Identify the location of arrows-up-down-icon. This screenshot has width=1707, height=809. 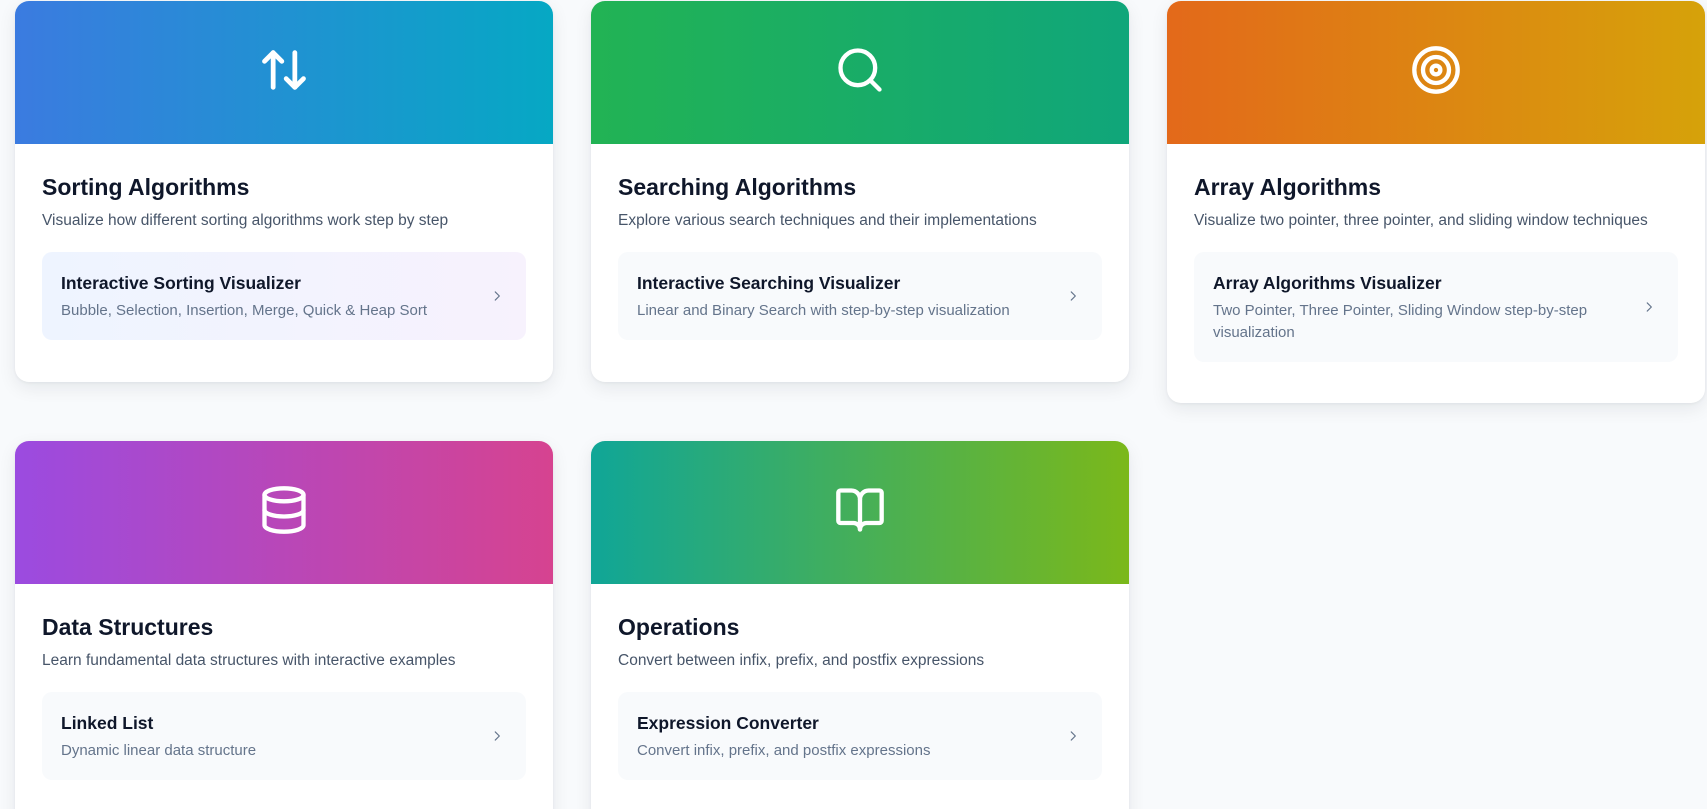
(284, 72).